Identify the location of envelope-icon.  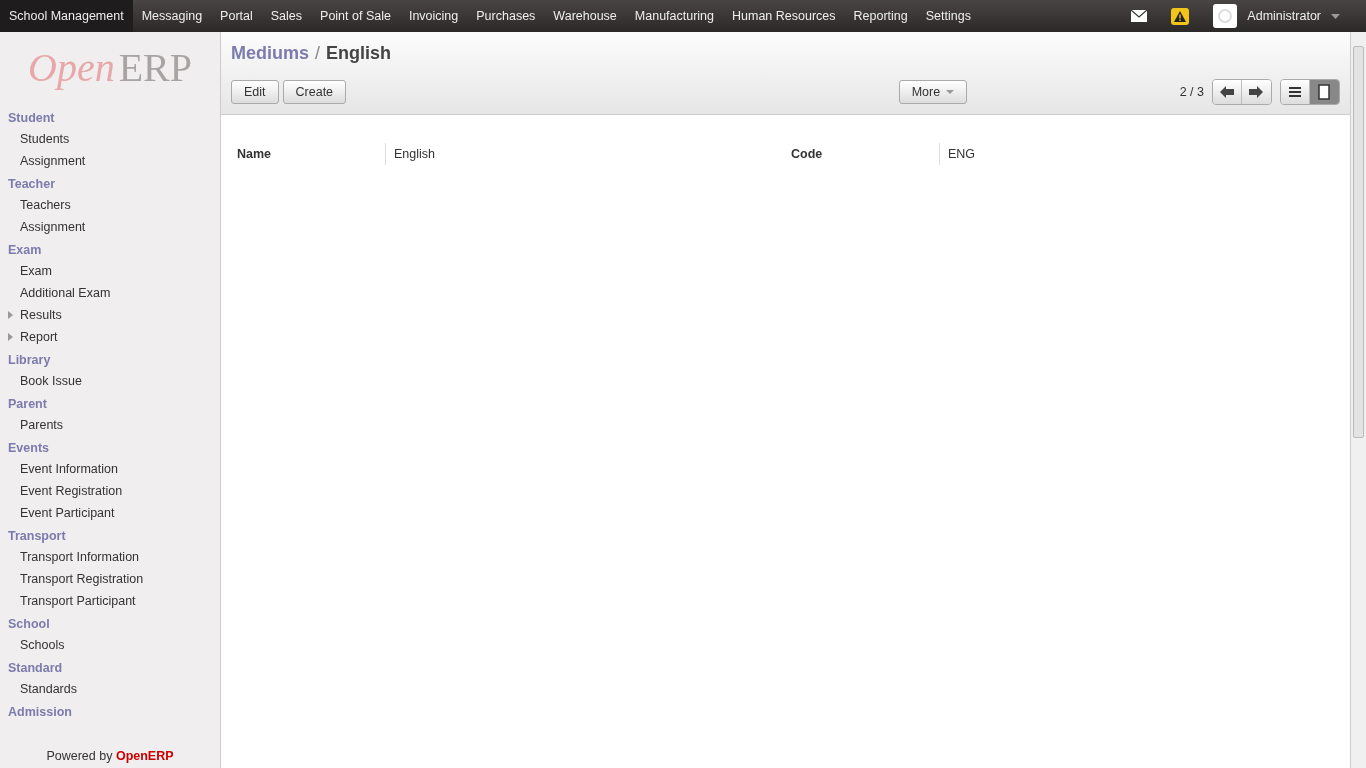
(1139, 16).